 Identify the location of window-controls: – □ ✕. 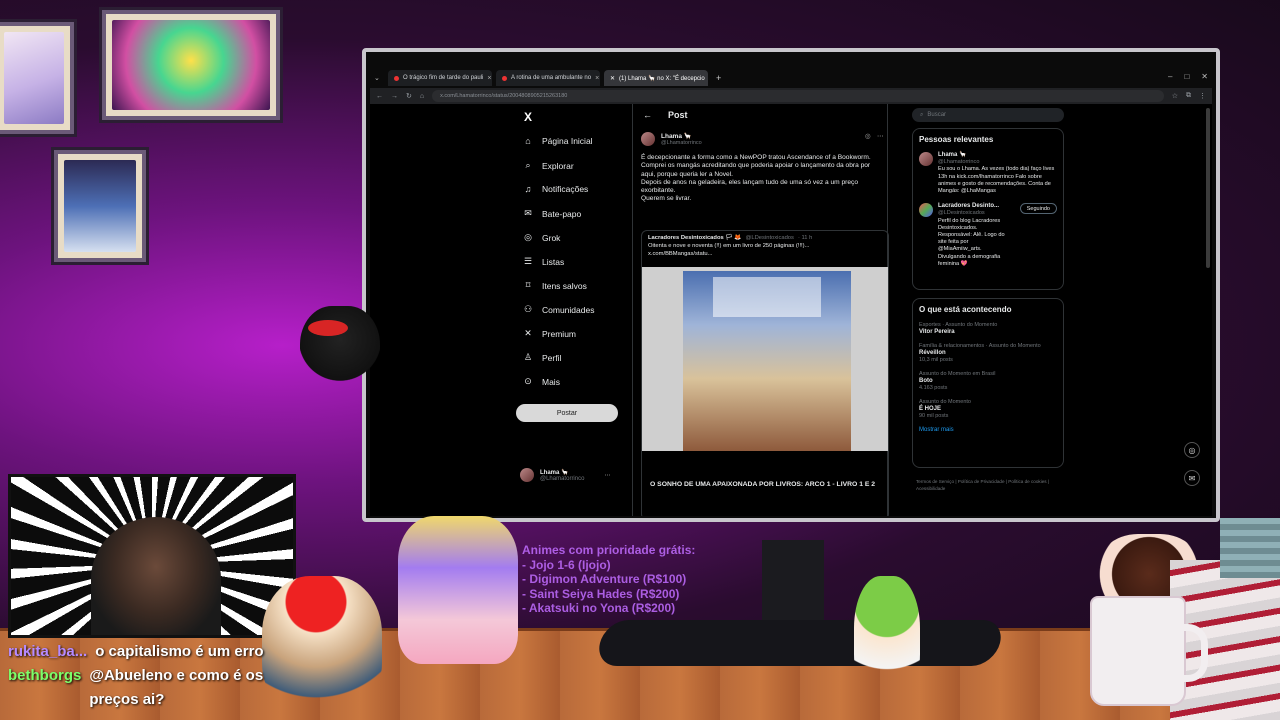
(1188, 76).